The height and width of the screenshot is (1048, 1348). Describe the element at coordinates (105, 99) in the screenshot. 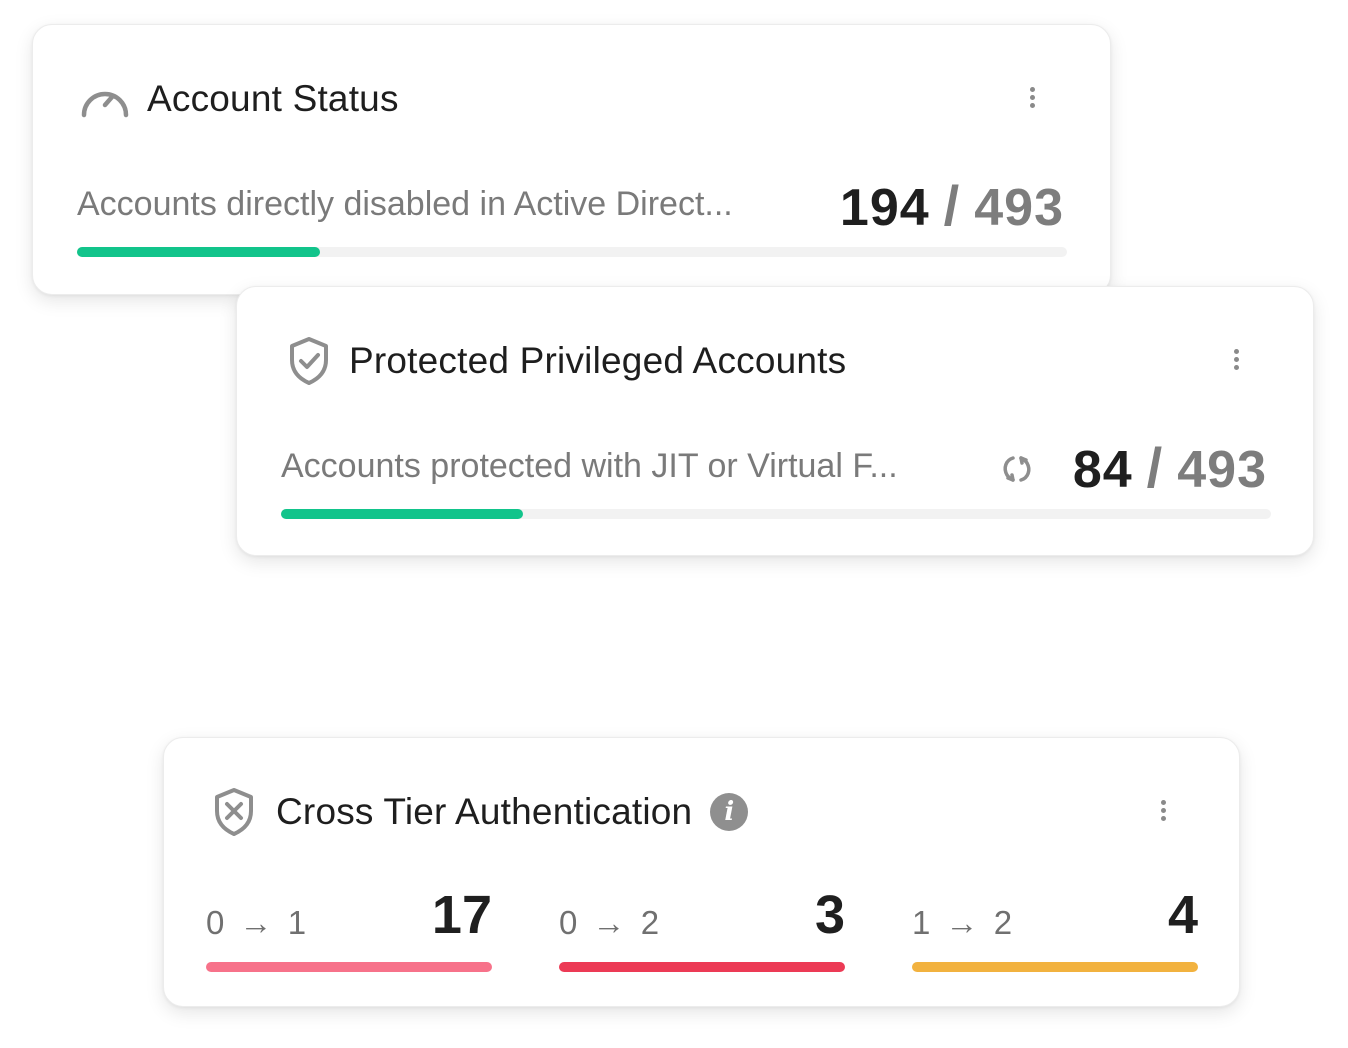

I see `gauge-icon` at that location.